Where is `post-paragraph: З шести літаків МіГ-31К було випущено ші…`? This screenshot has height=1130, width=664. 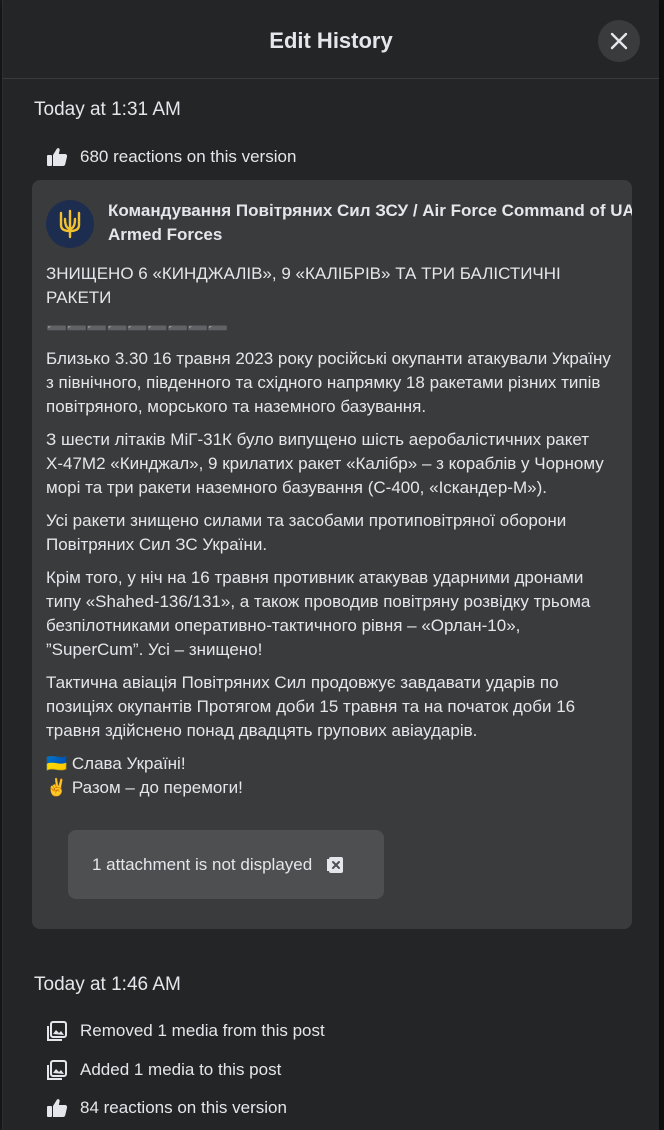
post-paragraph: З шести літаків МіГ-31К було випущено ші… is located at coordinates (325, 463).